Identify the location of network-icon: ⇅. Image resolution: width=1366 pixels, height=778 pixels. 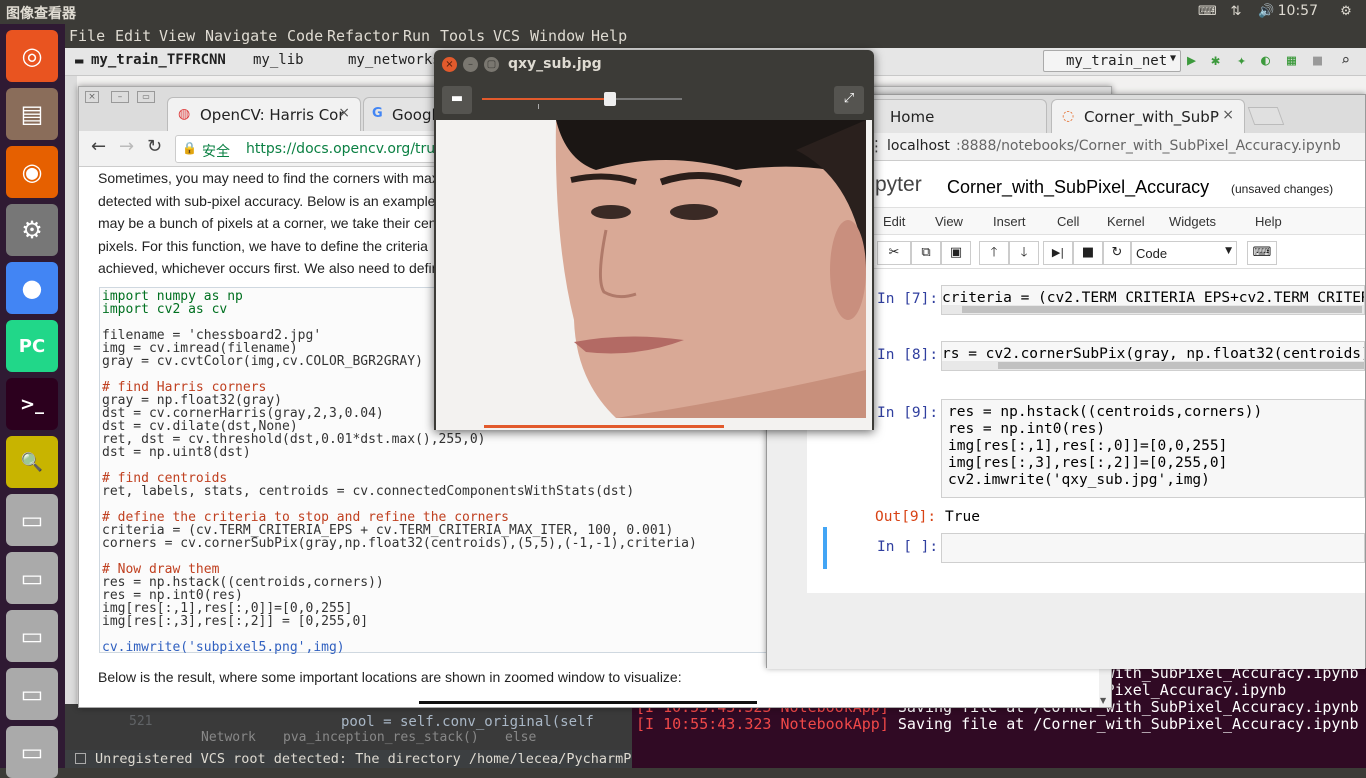
(1236, 12).